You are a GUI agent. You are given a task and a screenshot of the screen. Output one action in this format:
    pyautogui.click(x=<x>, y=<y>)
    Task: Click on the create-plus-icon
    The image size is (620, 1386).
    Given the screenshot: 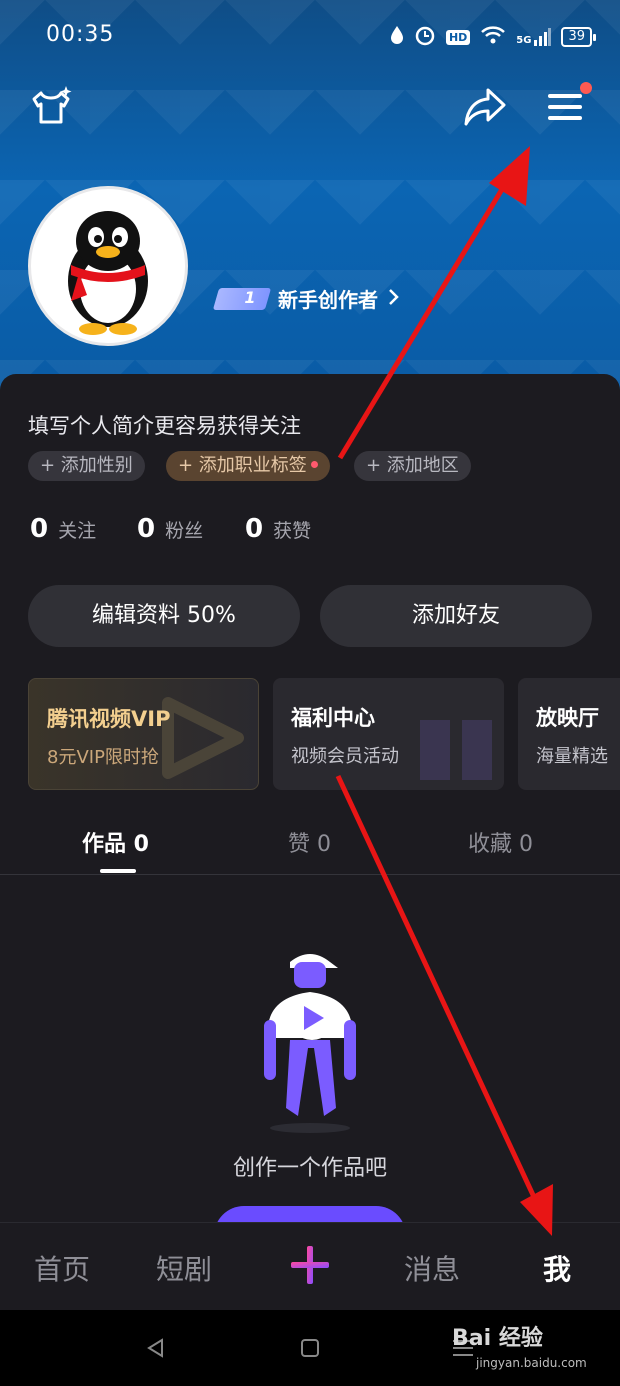 What is the action you would take?
    pyautogui.click(x=310, y=1265)
    